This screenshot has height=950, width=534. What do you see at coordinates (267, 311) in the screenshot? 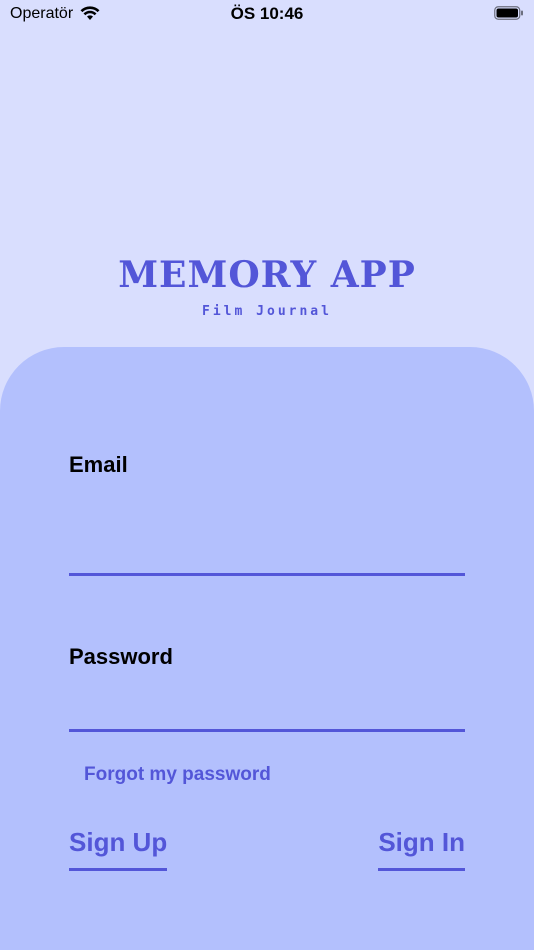
I see `app-subtitle: Film Journal` at bounding box center [267, 311].